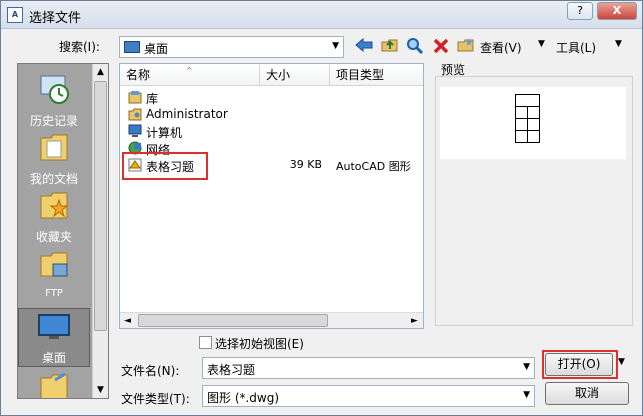  I want to click on library-icon, so click(135, 97).